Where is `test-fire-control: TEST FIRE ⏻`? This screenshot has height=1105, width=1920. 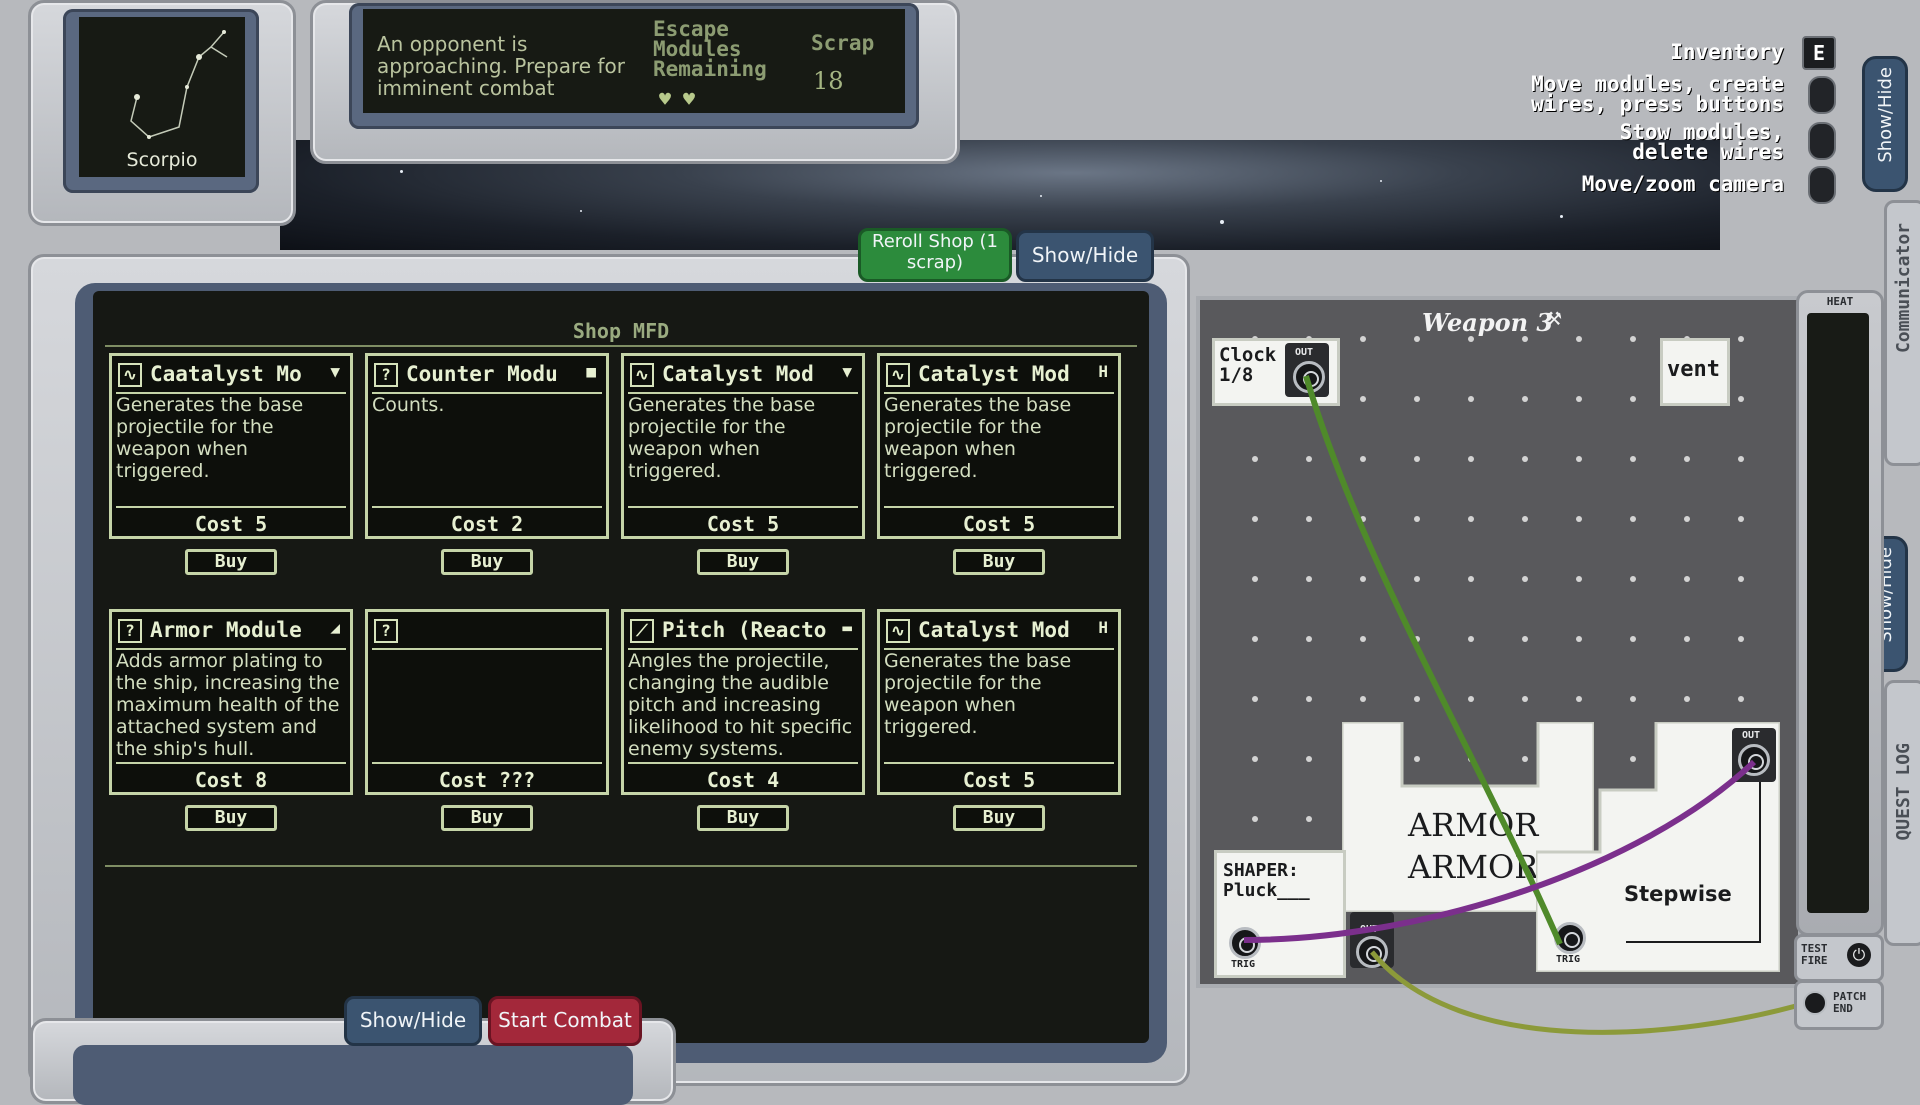 test-fire-control: TEST FIRE ⏻ is located at coordinates (1839, 958).